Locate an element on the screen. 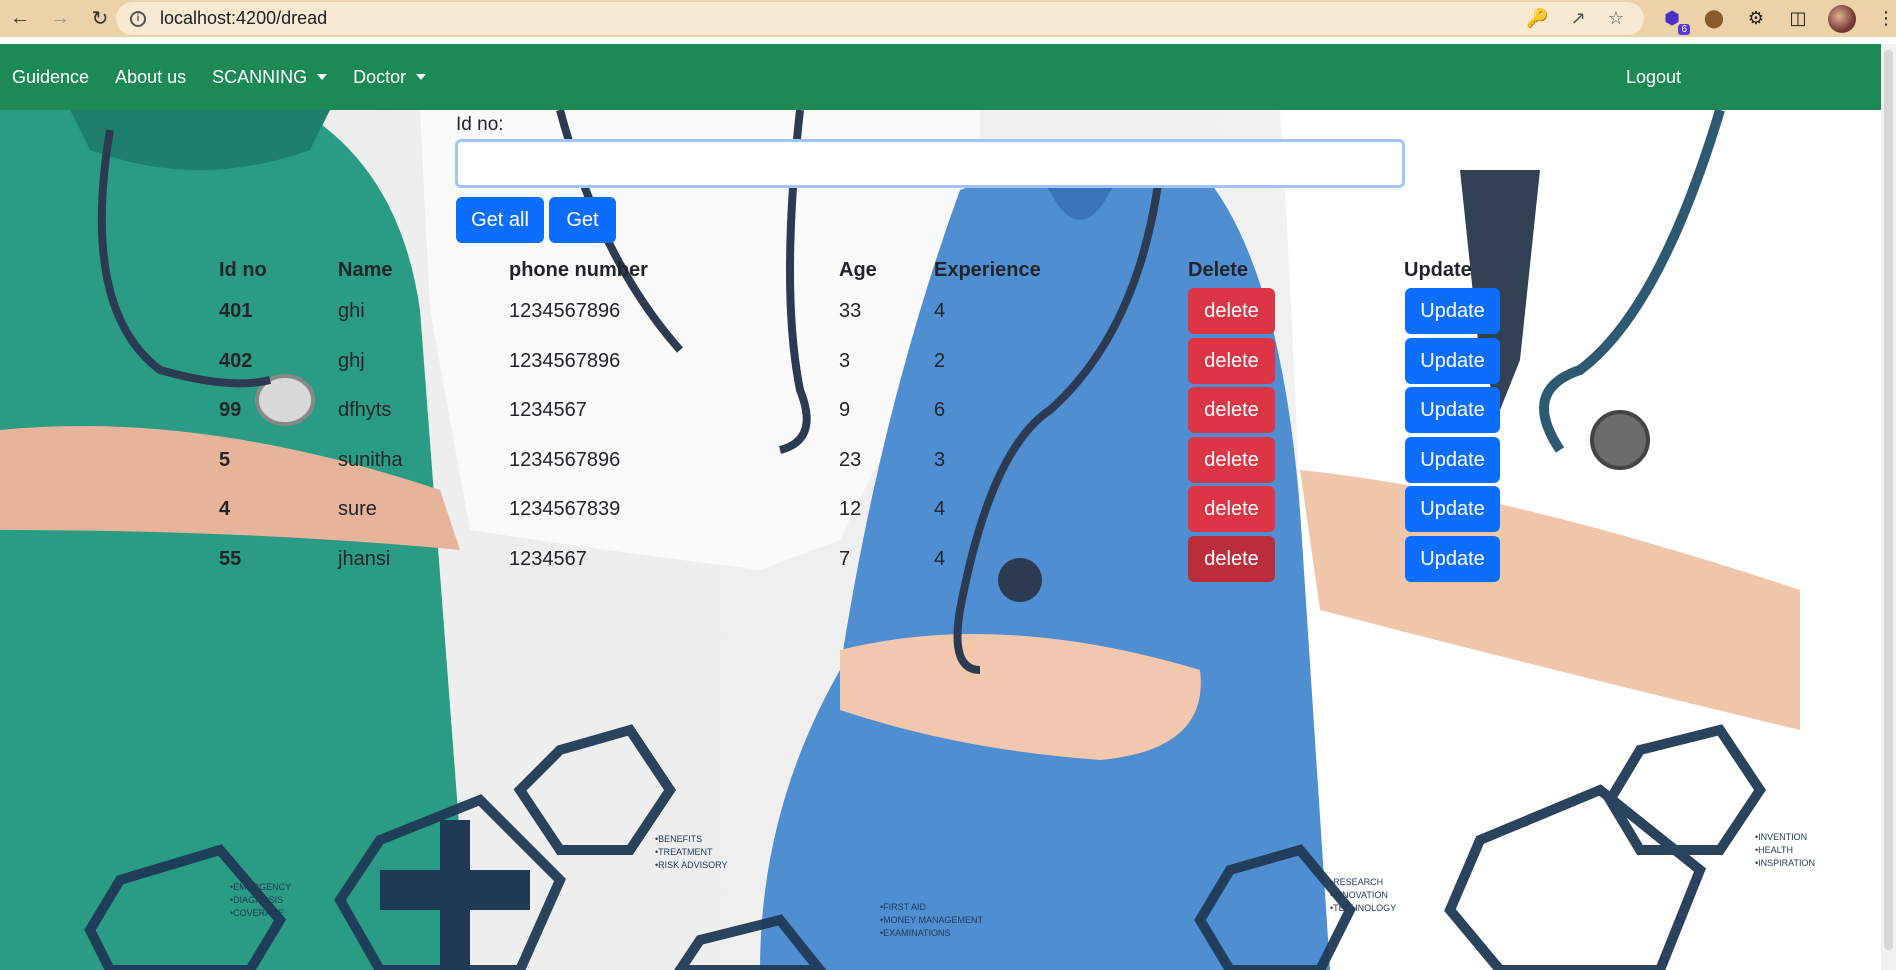  nav-about-us: About us is located at coordinates (150, 77).